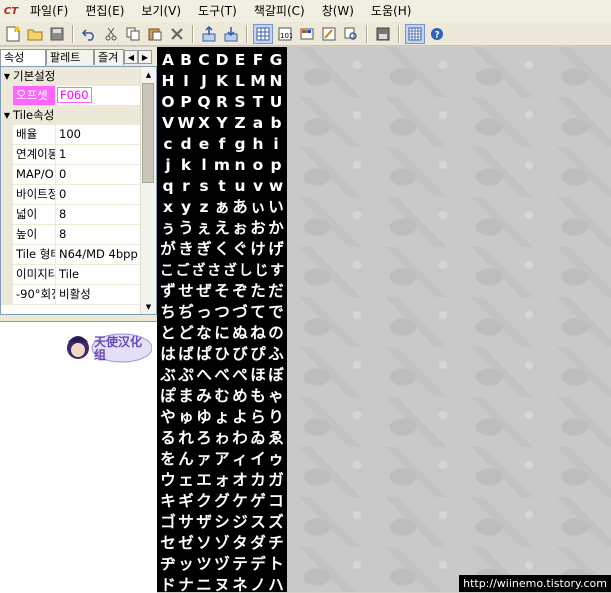 The width and height of the screenshot is (611, 593). What do you see at coordinates (276, 228) in the screenshot?
I see `tile-glyph: か` at bounding box center [276, 228].